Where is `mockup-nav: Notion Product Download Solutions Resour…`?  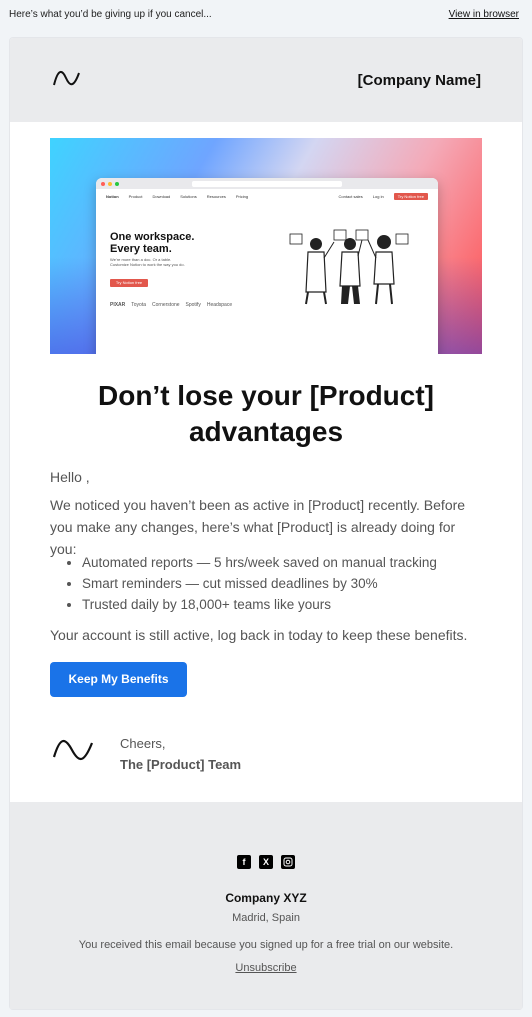
mockup-nav: Notion Product Download Solutions Resour… is located at coordinates (267, 196).